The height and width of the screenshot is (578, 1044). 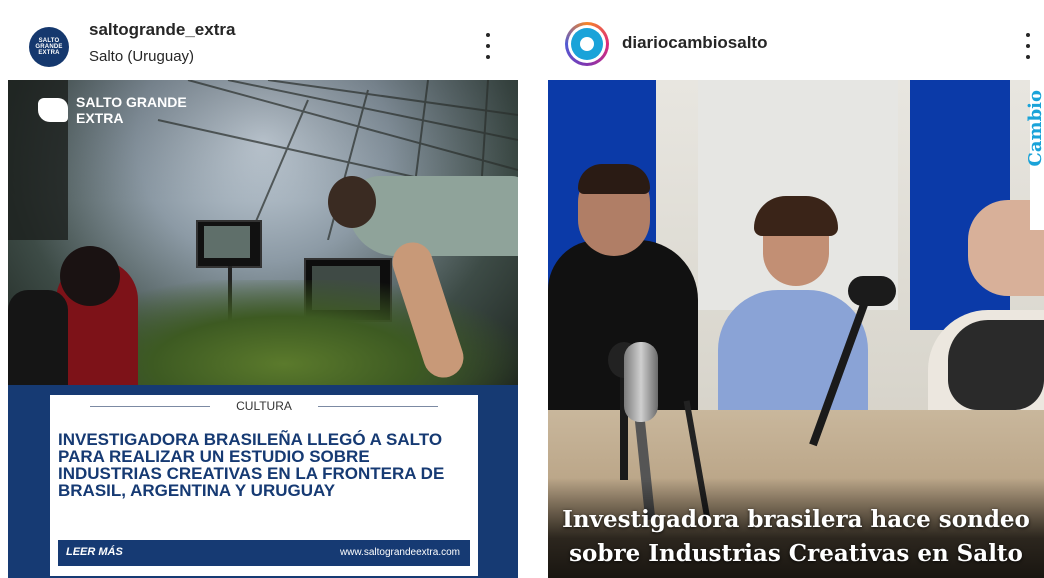 I want to click on avatar-text-3: EXTRA, so click(x=49, y=53).